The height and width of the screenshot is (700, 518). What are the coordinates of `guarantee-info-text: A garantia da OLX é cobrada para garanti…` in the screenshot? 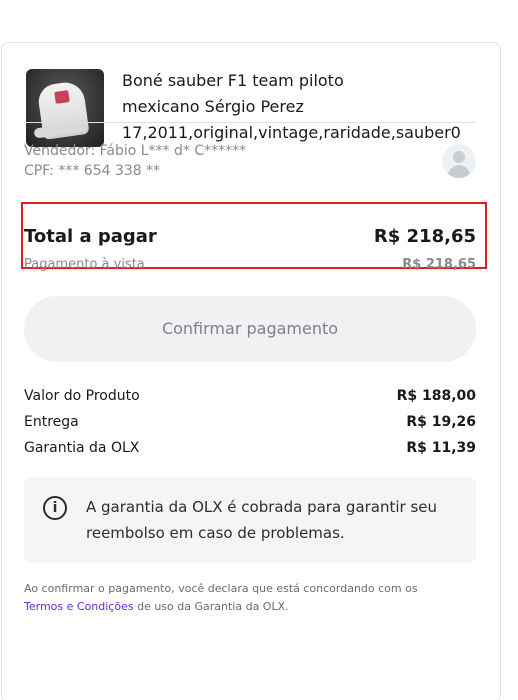 It's located at (275, 520).